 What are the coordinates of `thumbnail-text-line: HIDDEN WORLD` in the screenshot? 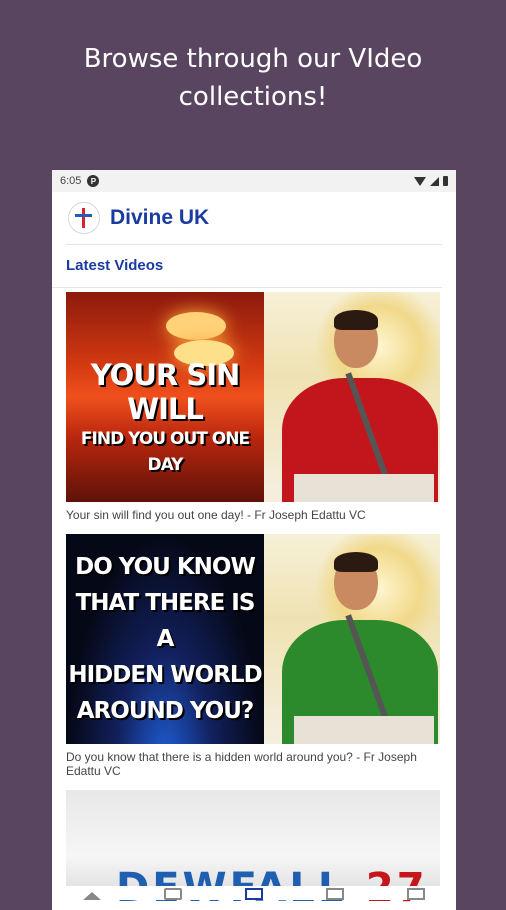 It's located at (165, 675).